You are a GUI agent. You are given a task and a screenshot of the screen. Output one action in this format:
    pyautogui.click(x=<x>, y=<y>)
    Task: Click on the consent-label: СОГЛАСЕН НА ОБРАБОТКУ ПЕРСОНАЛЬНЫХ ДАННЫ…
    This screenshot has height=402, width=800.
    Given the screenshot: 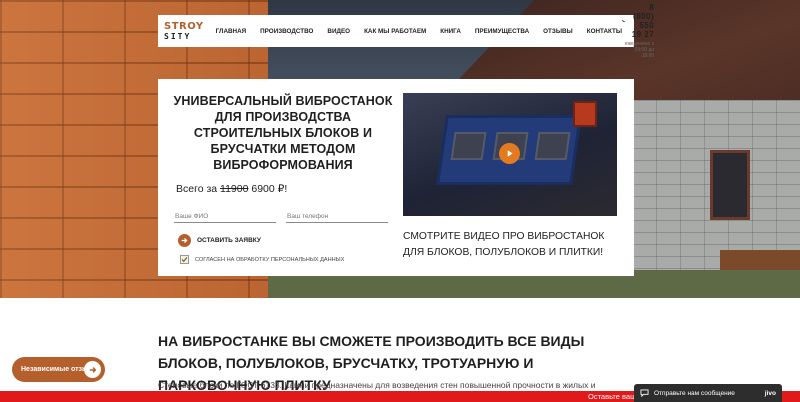 What is the action you would take?
    pyautogui.click(x=270, y=259)
    